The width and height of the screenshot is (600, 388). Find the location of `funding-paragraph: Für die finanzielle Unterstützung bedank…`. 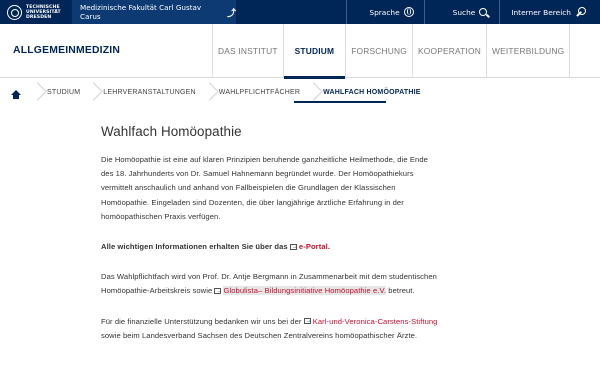

funding-paragraph: Für die finanzielle Unterstützung bedank… is located at coordinates (271, 328).